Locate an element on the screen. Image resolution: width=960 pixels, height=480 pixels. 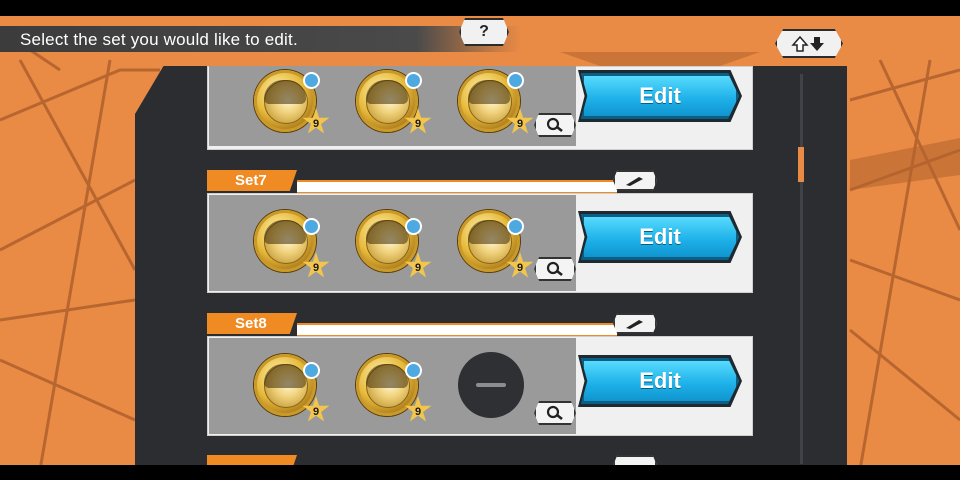
help-button: ? is located at coordinates (484, 32).